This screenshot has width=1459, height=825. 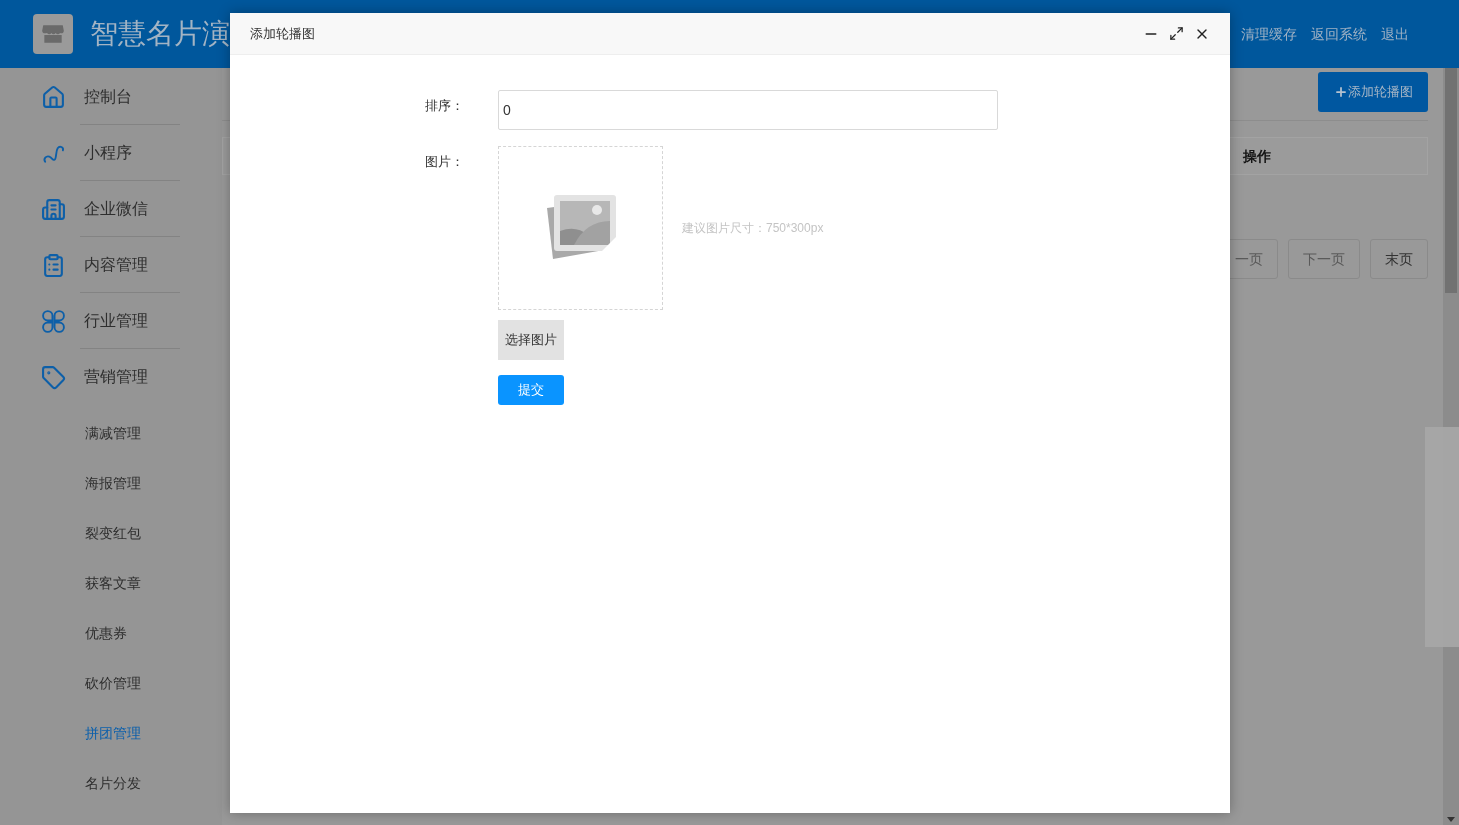 I want to click on submit-button: 提交, so click(x=531, y=390).